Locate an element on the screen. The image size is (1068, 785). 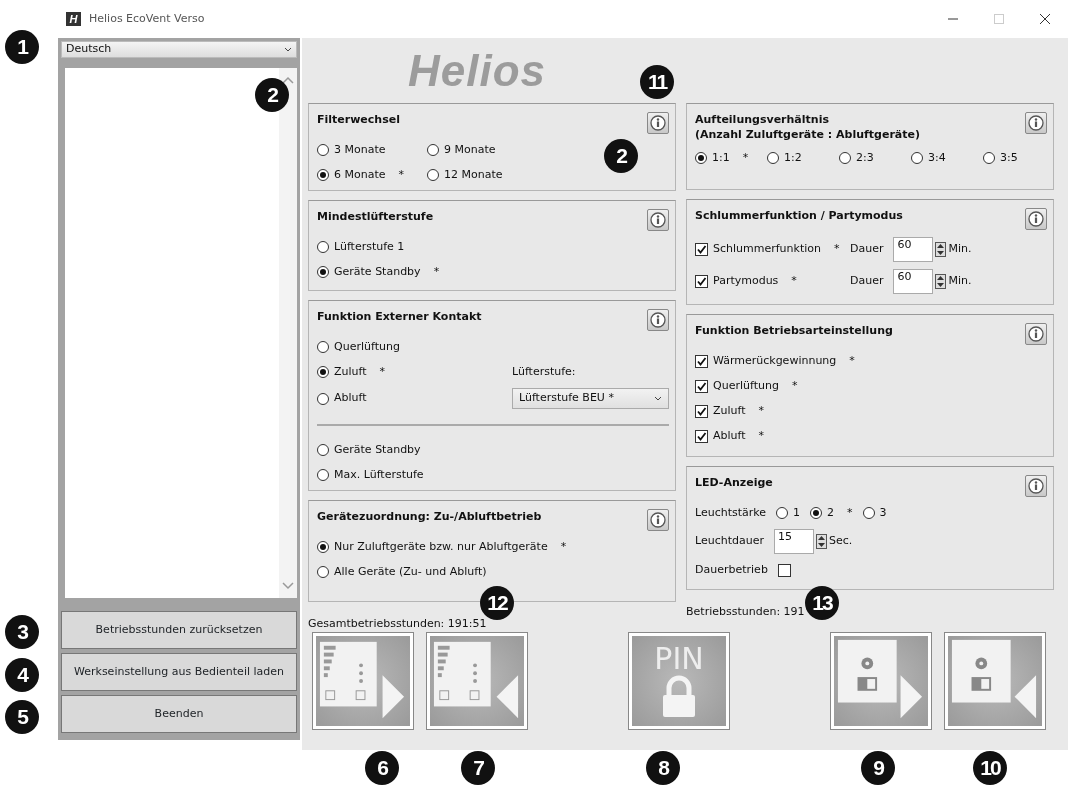
radio-option: 9 Monate is located at coordinates (461, 150).